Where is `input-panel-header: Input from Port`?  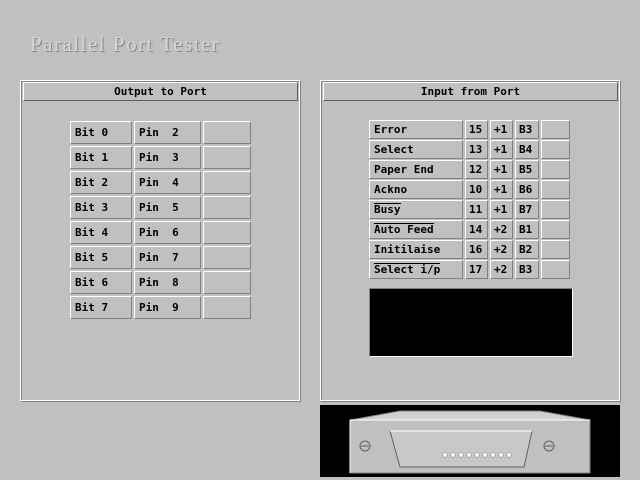
input-panel-header: Input from Port is located at coordinates (470, 91).